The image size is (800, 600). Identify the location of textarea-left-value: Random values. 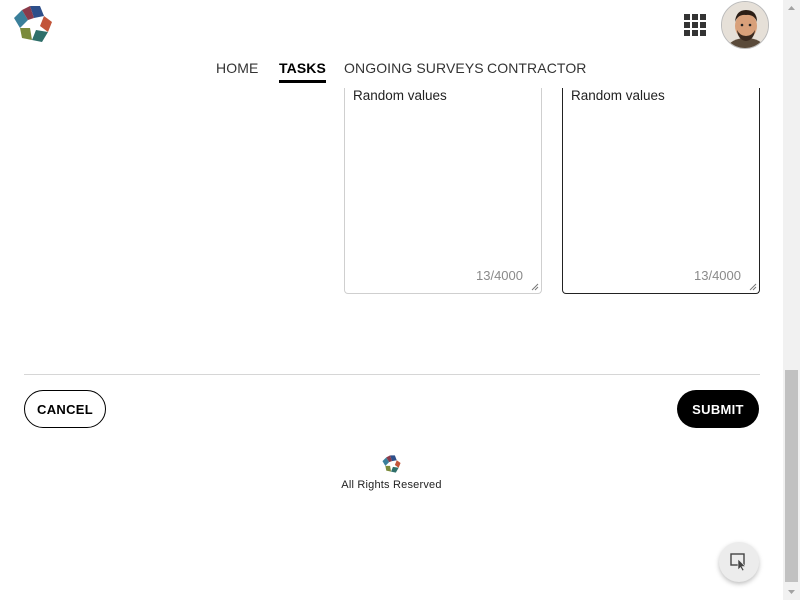
(400, 95).